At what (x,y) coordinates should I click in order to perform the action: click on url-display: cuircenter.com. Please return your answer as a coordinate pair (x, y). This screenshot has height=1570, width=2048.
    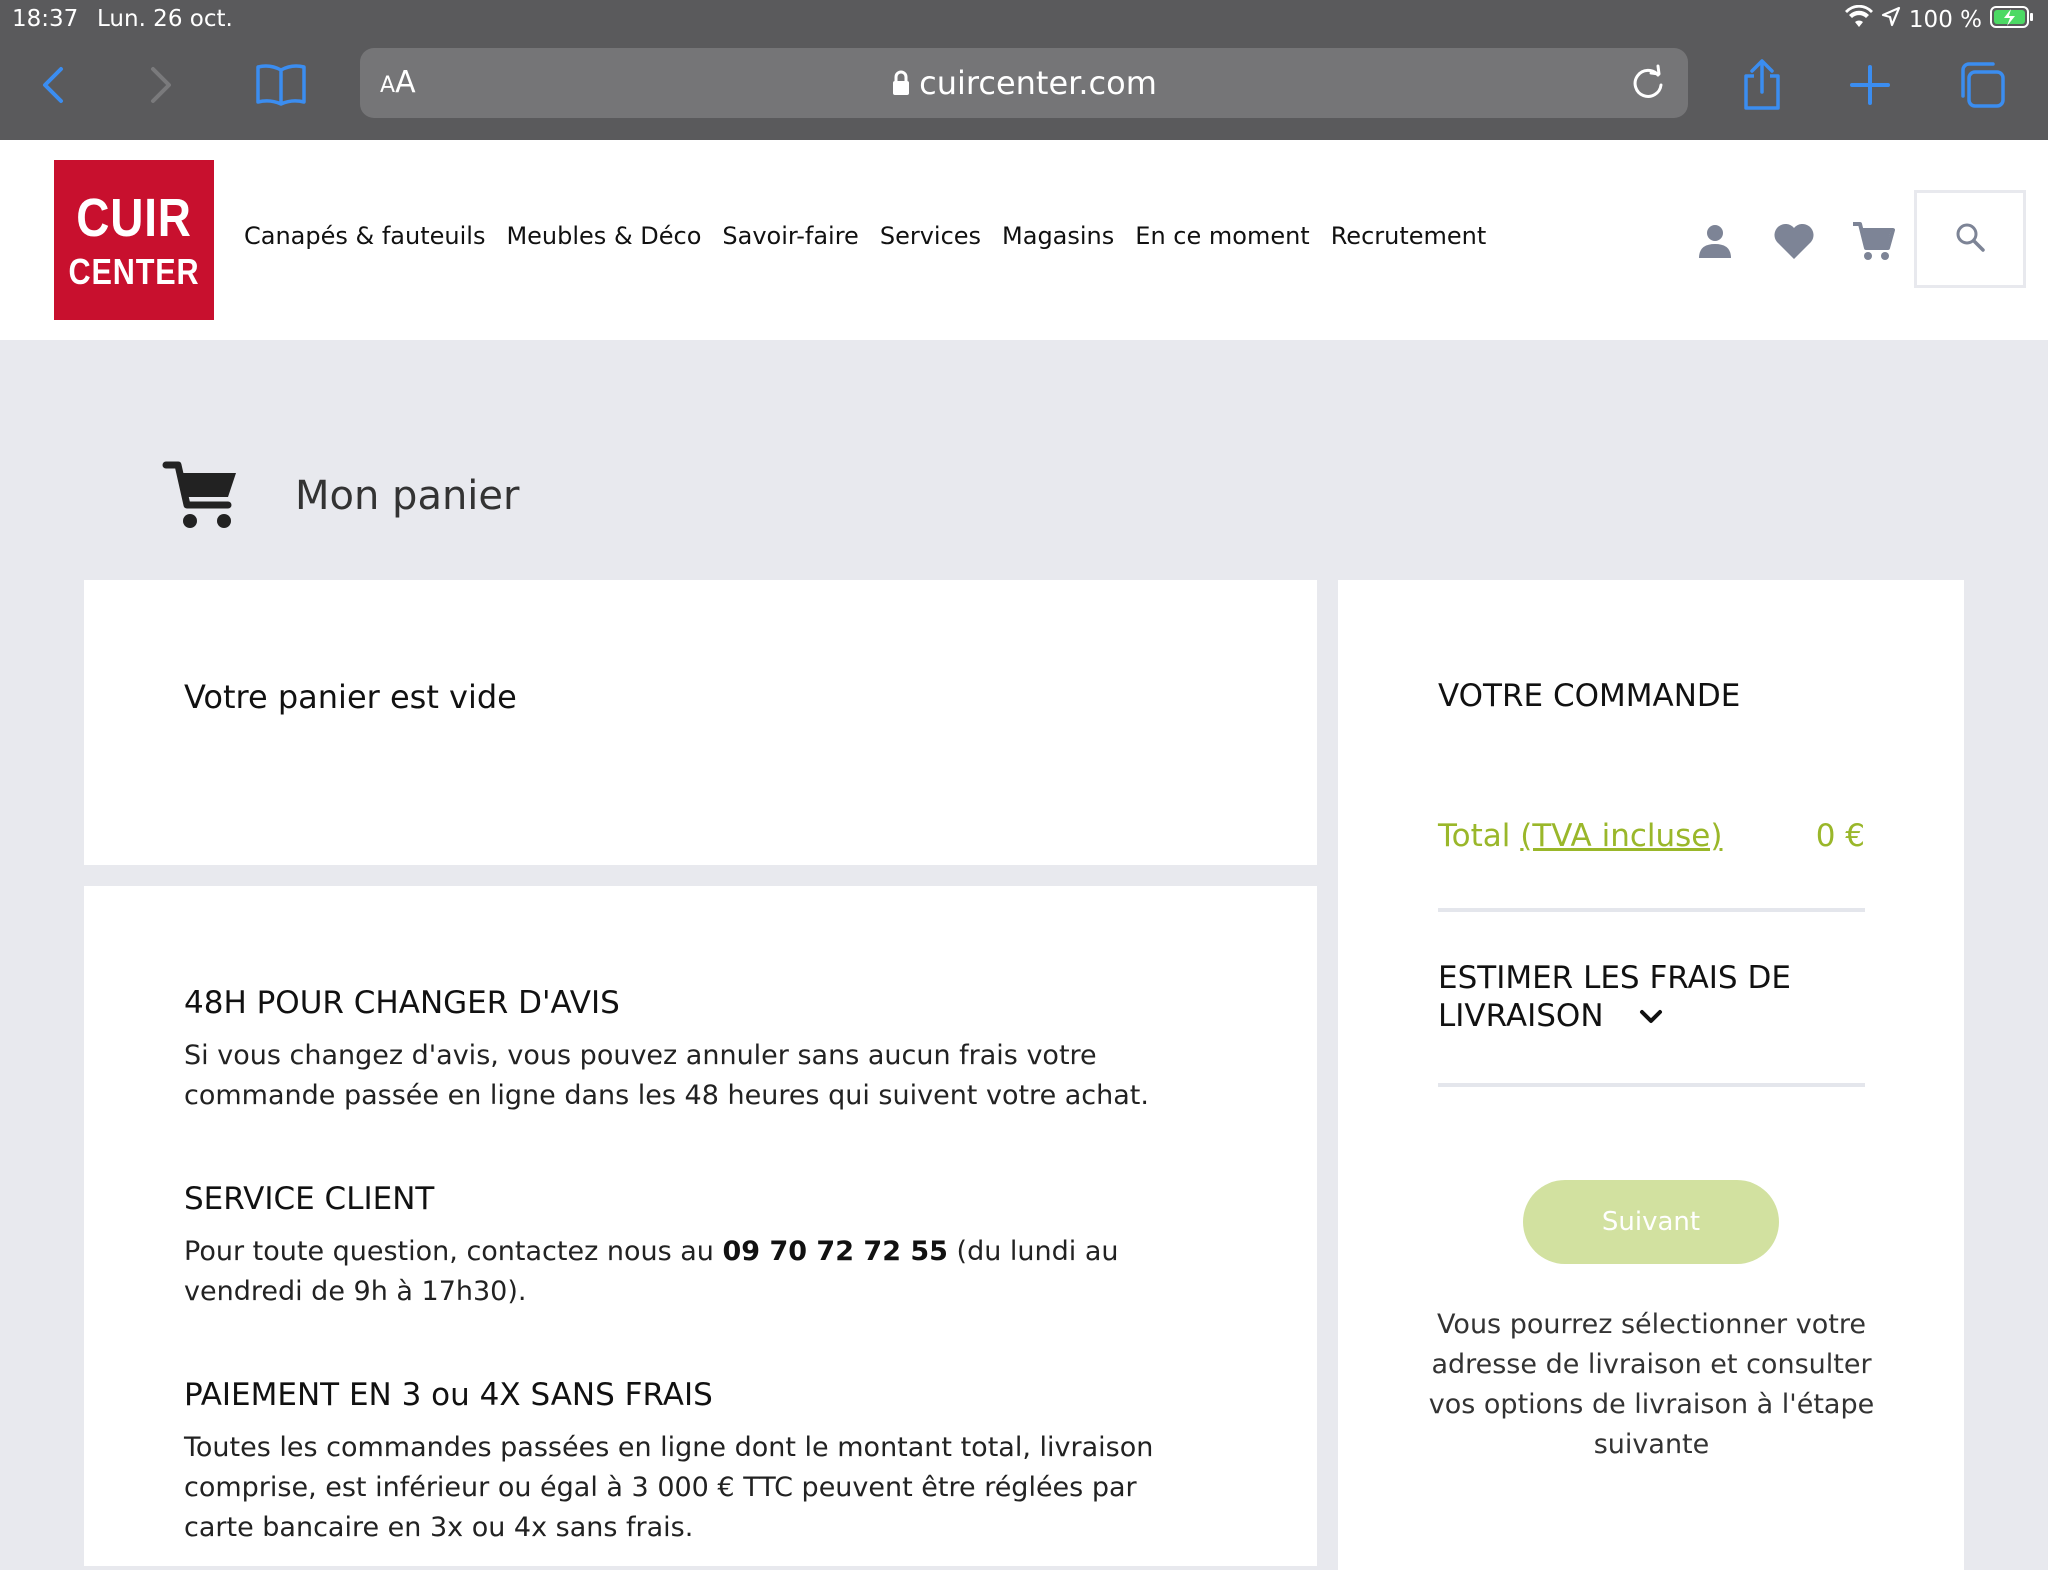
    Looking at the image, I should click on (1024, 84).